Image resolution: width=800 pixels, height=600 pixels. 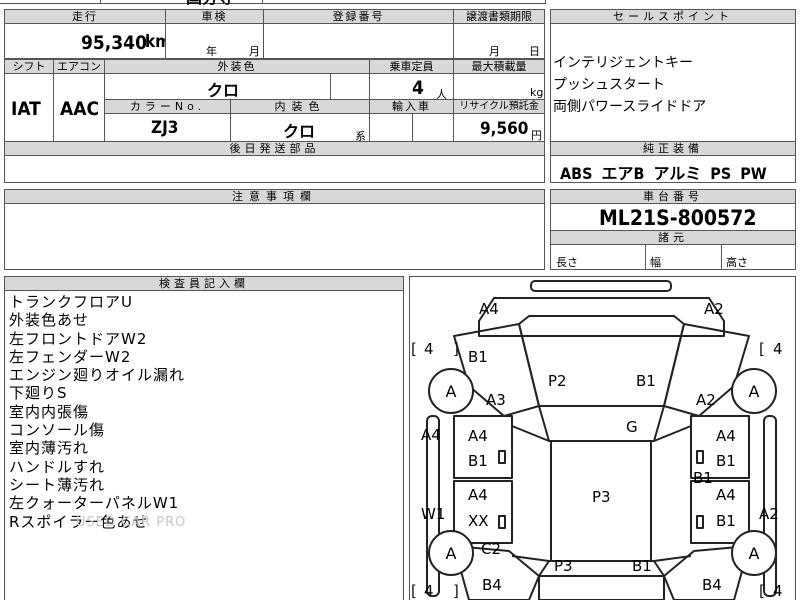 What do you see at coordinates (456, 349) in the screenshot?
I see `tire-depth-bracket-fl-close: ]` at bounding box center [456, 349].